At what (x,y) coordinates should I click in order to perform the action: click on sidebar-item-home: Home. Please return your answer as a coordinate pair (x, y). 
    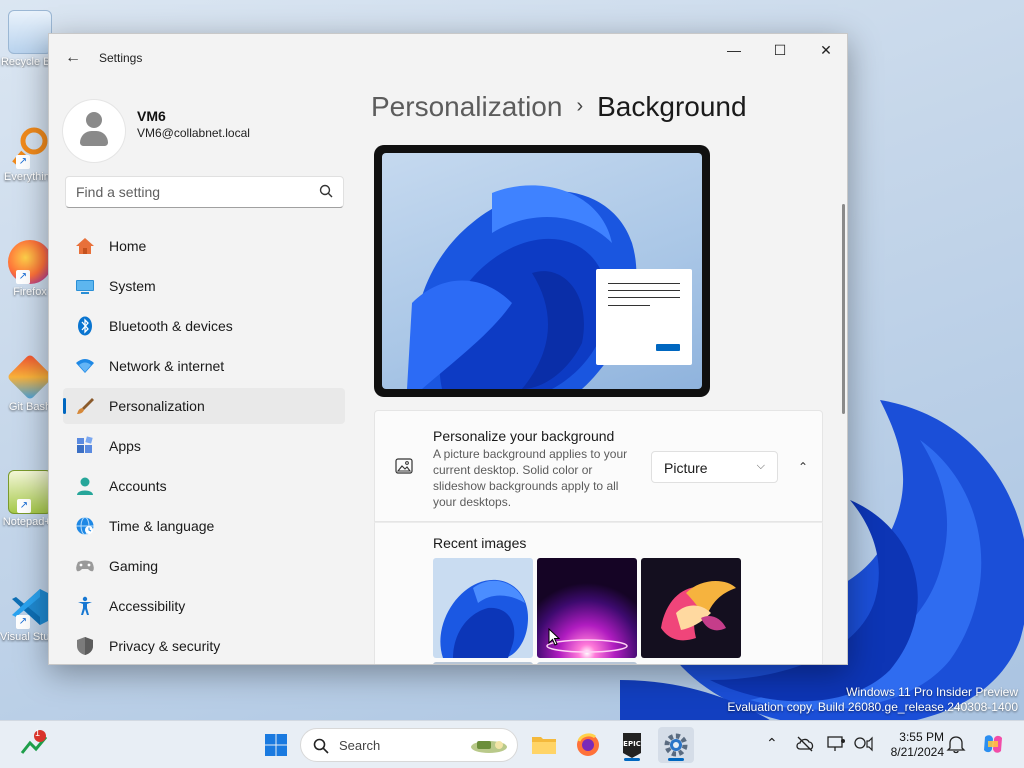
    Looking at the image, I should click on (204, 246).